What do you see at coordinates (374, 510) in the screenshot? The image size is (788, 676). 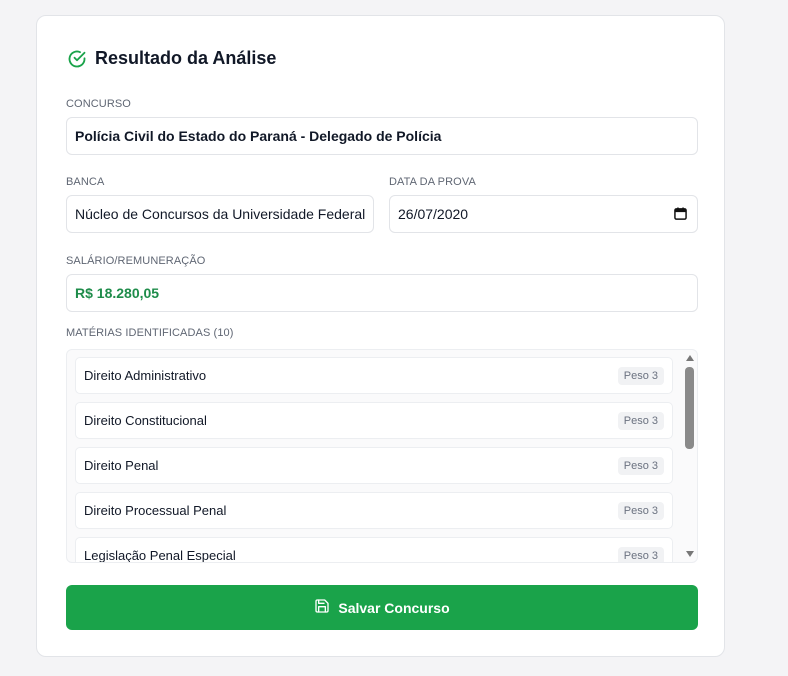 I see `list-item: Direito Processual Penal Peso 3` at bounding box center [374, 510].